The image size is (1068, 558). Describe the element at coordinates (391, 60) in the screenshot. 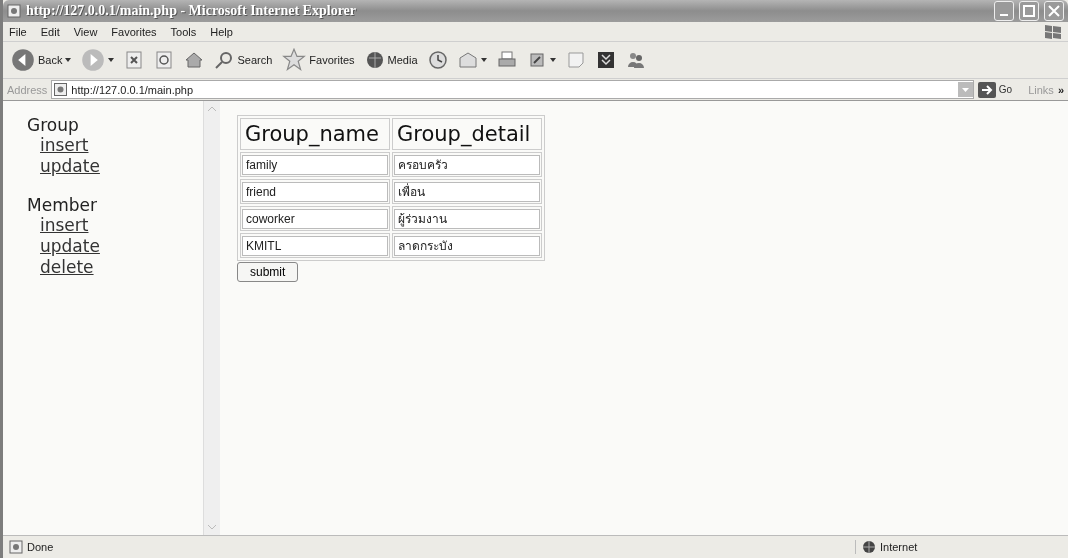

I see `media-button: Media` at that location.